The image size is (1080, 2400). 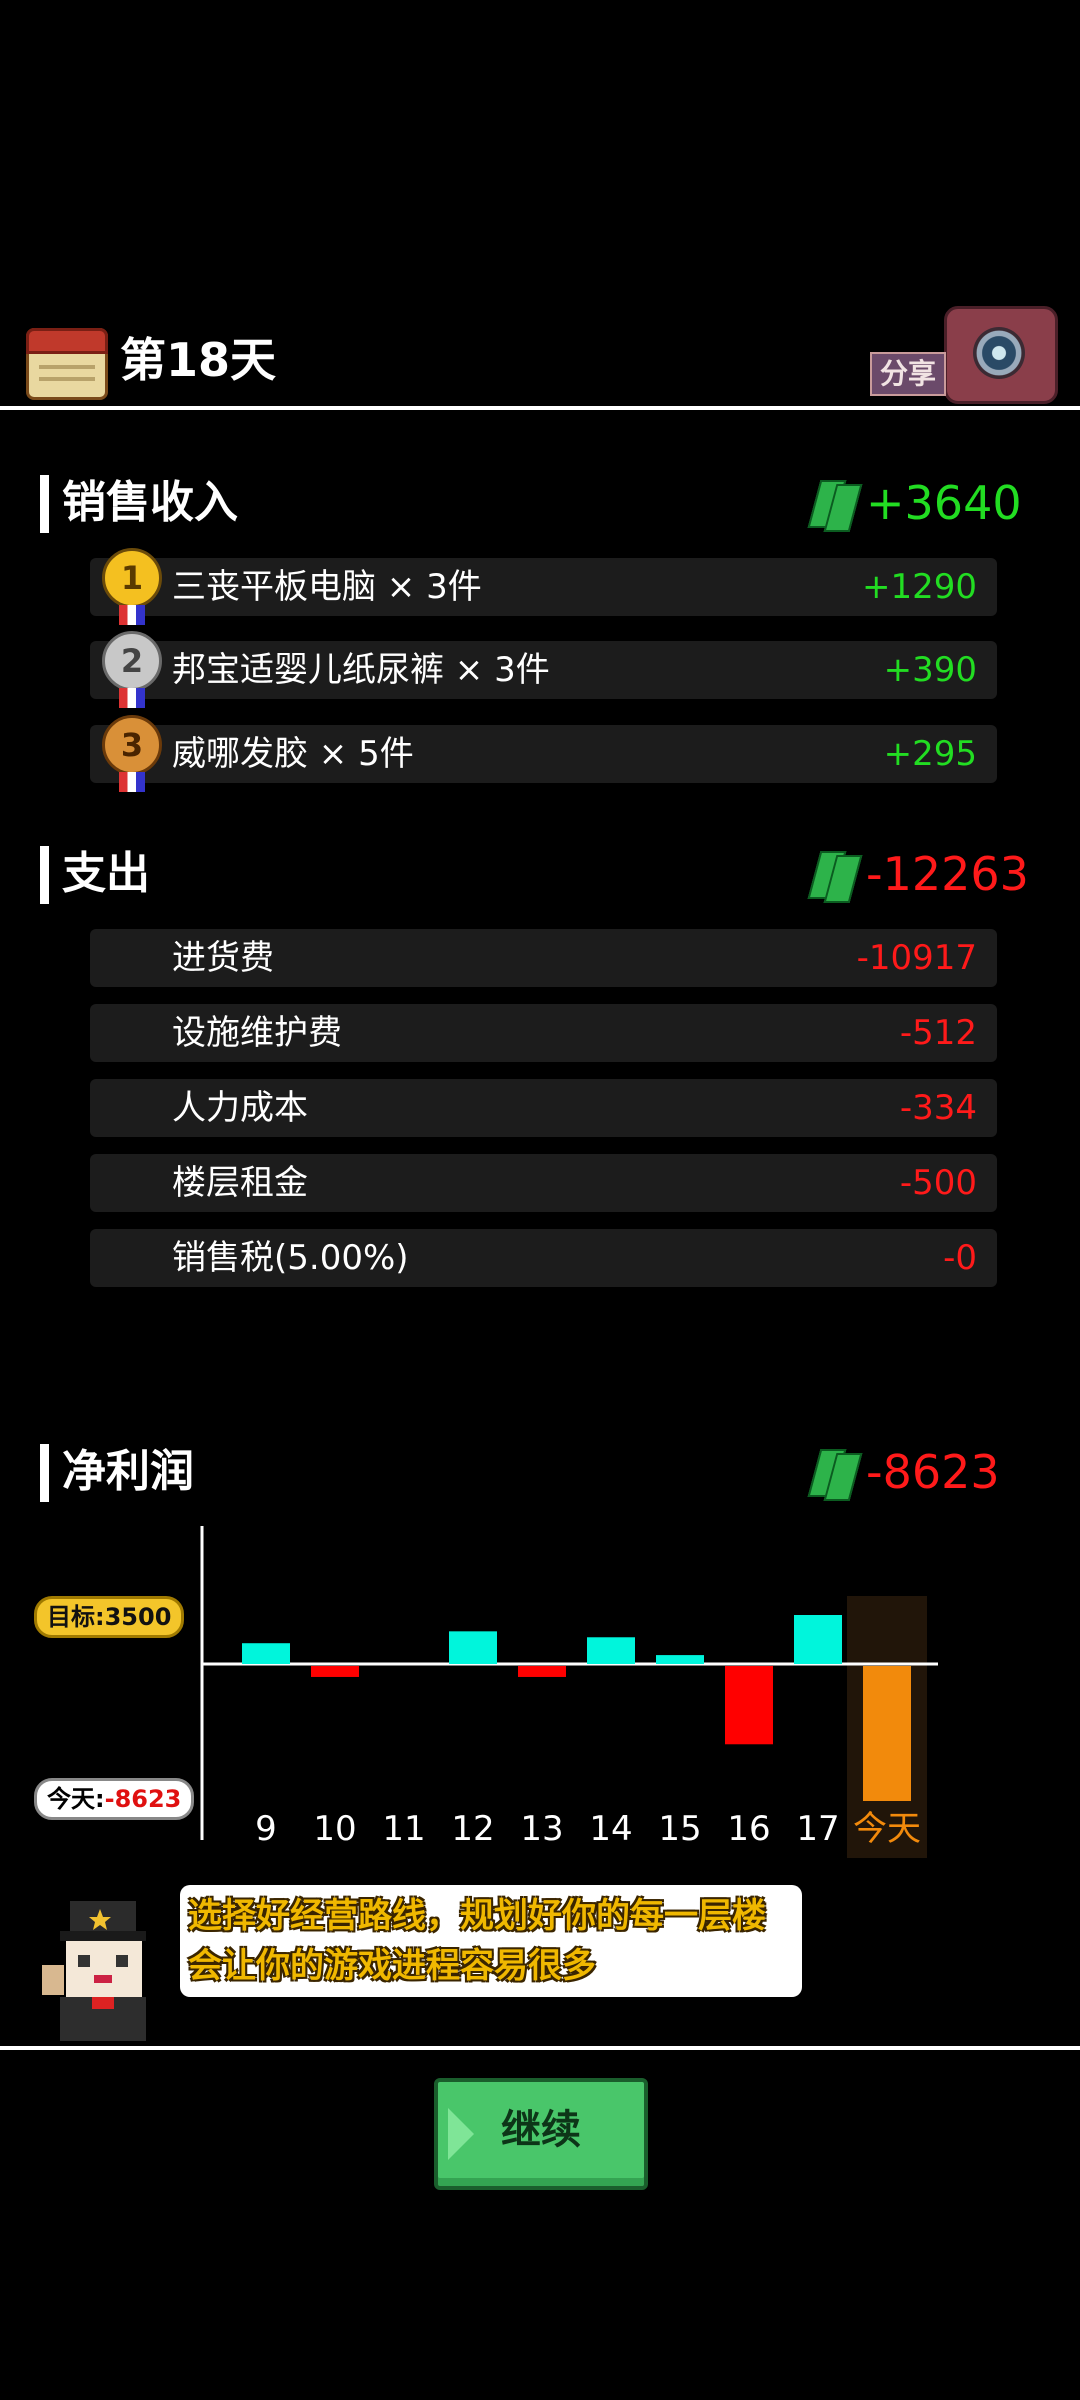 I want to click on expense-title: 支出, so click(x=106, y=873).